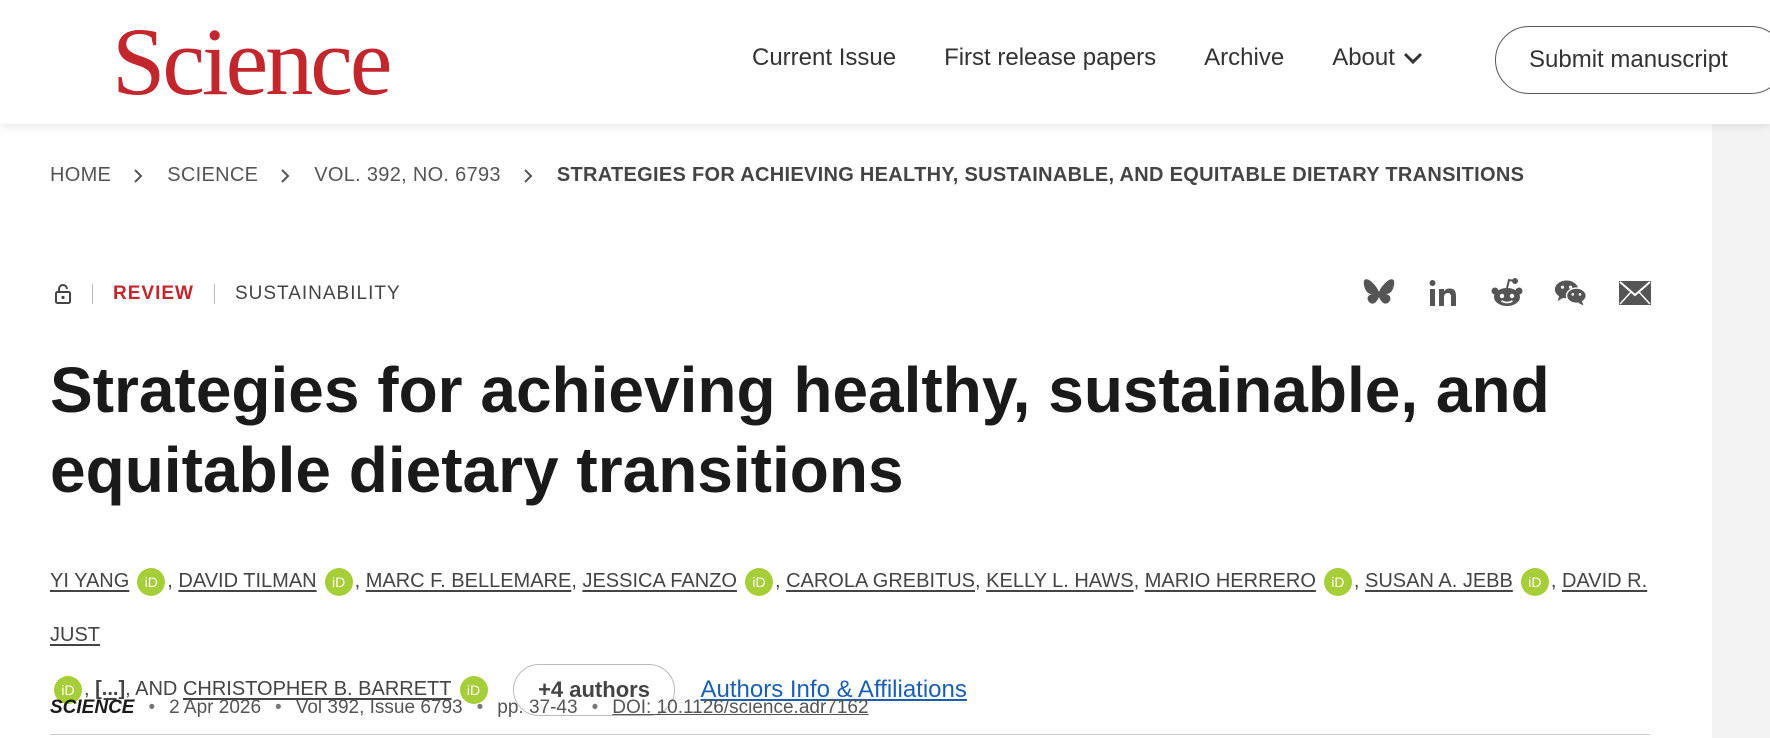 The image size is (1770, 738). Describe the element at coordinates (215, 707) in the screenshot. I see `publication-date: 2 Apr 2026` at that location.